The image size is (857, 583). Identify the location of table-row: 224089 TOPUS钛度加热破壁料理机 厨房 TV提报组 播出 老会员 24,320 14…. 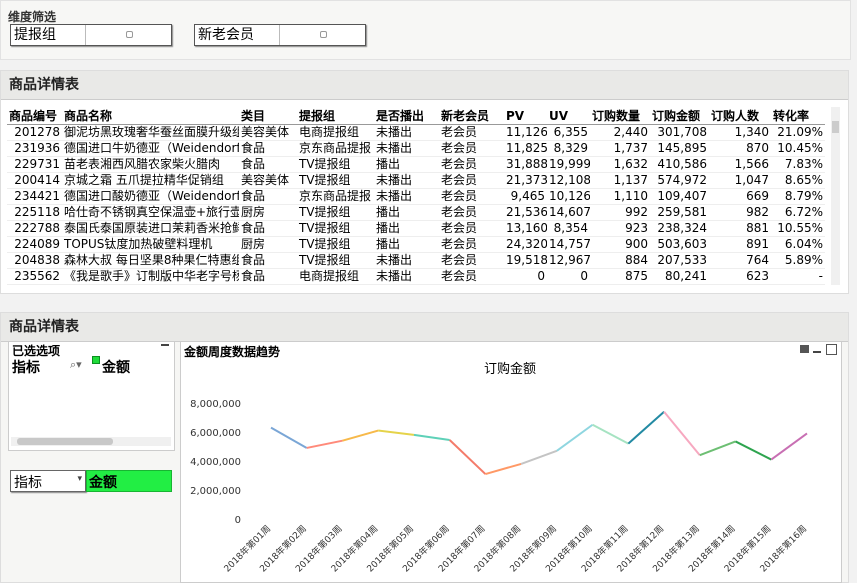
(416, 244).